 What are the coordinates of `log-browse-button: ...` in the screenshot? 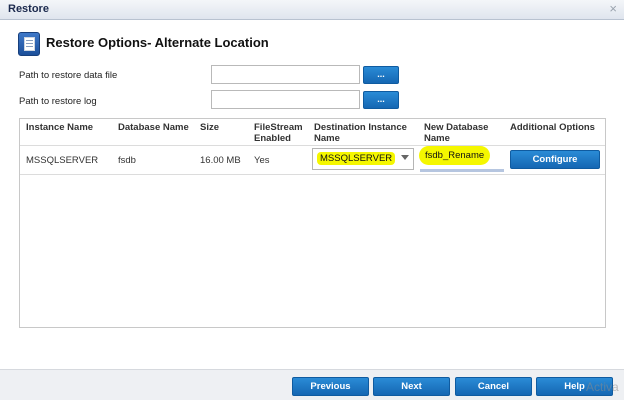 It's located at (381, 100).